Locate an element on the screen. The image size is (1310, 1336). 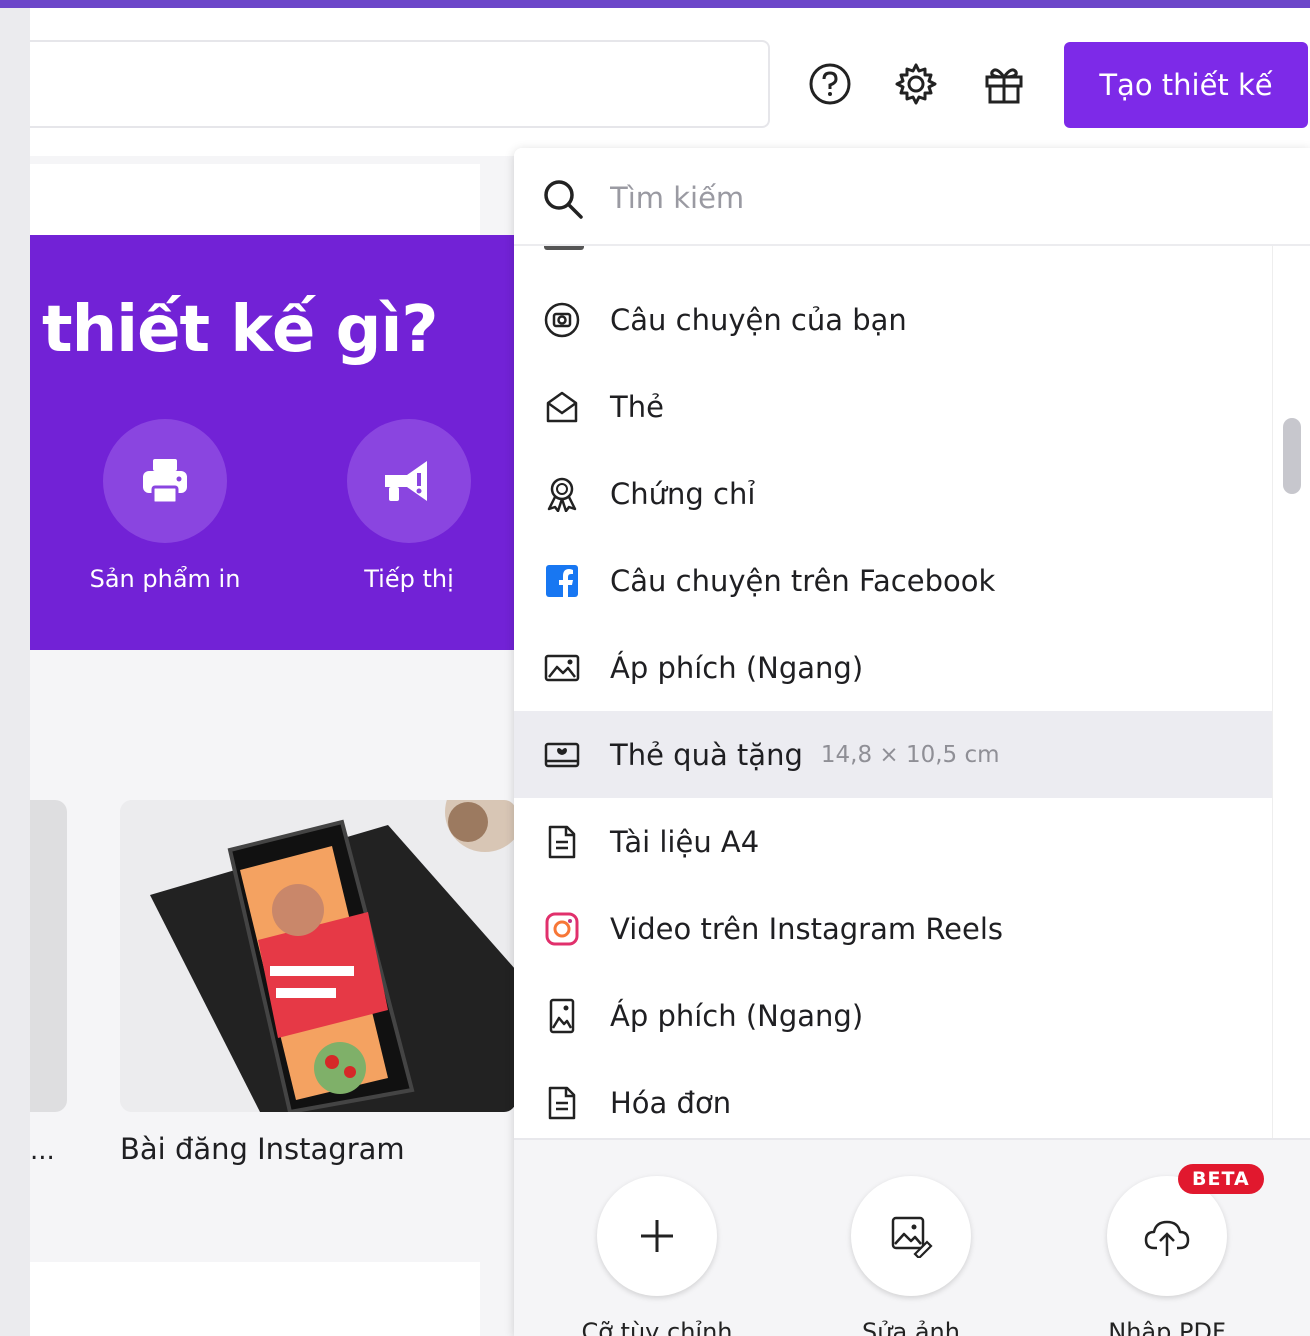
category-print-products: Sản phẩm in is located at coordinates (165, 506).